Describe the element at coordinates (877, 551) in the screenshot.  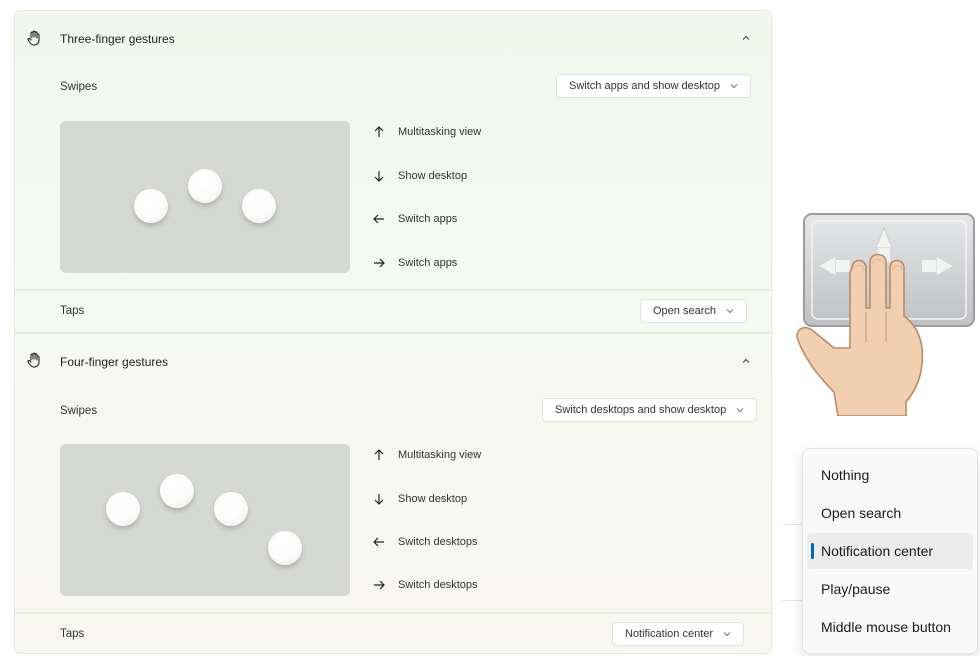
I see `menu-item-label: Notification center` at that location.